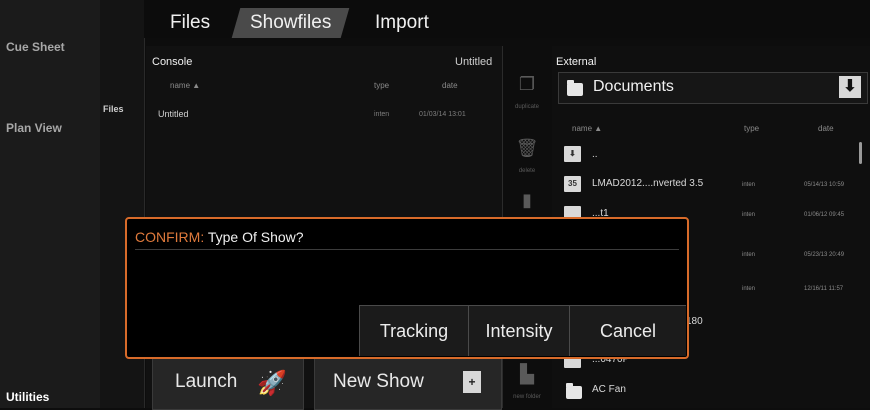 This screenshot has height=410, width=870. What do you see at coordinates (507, 19) in the screenshot?
I see `tab-bar: Files Showfiles Import` at bounding box center [507, 19].